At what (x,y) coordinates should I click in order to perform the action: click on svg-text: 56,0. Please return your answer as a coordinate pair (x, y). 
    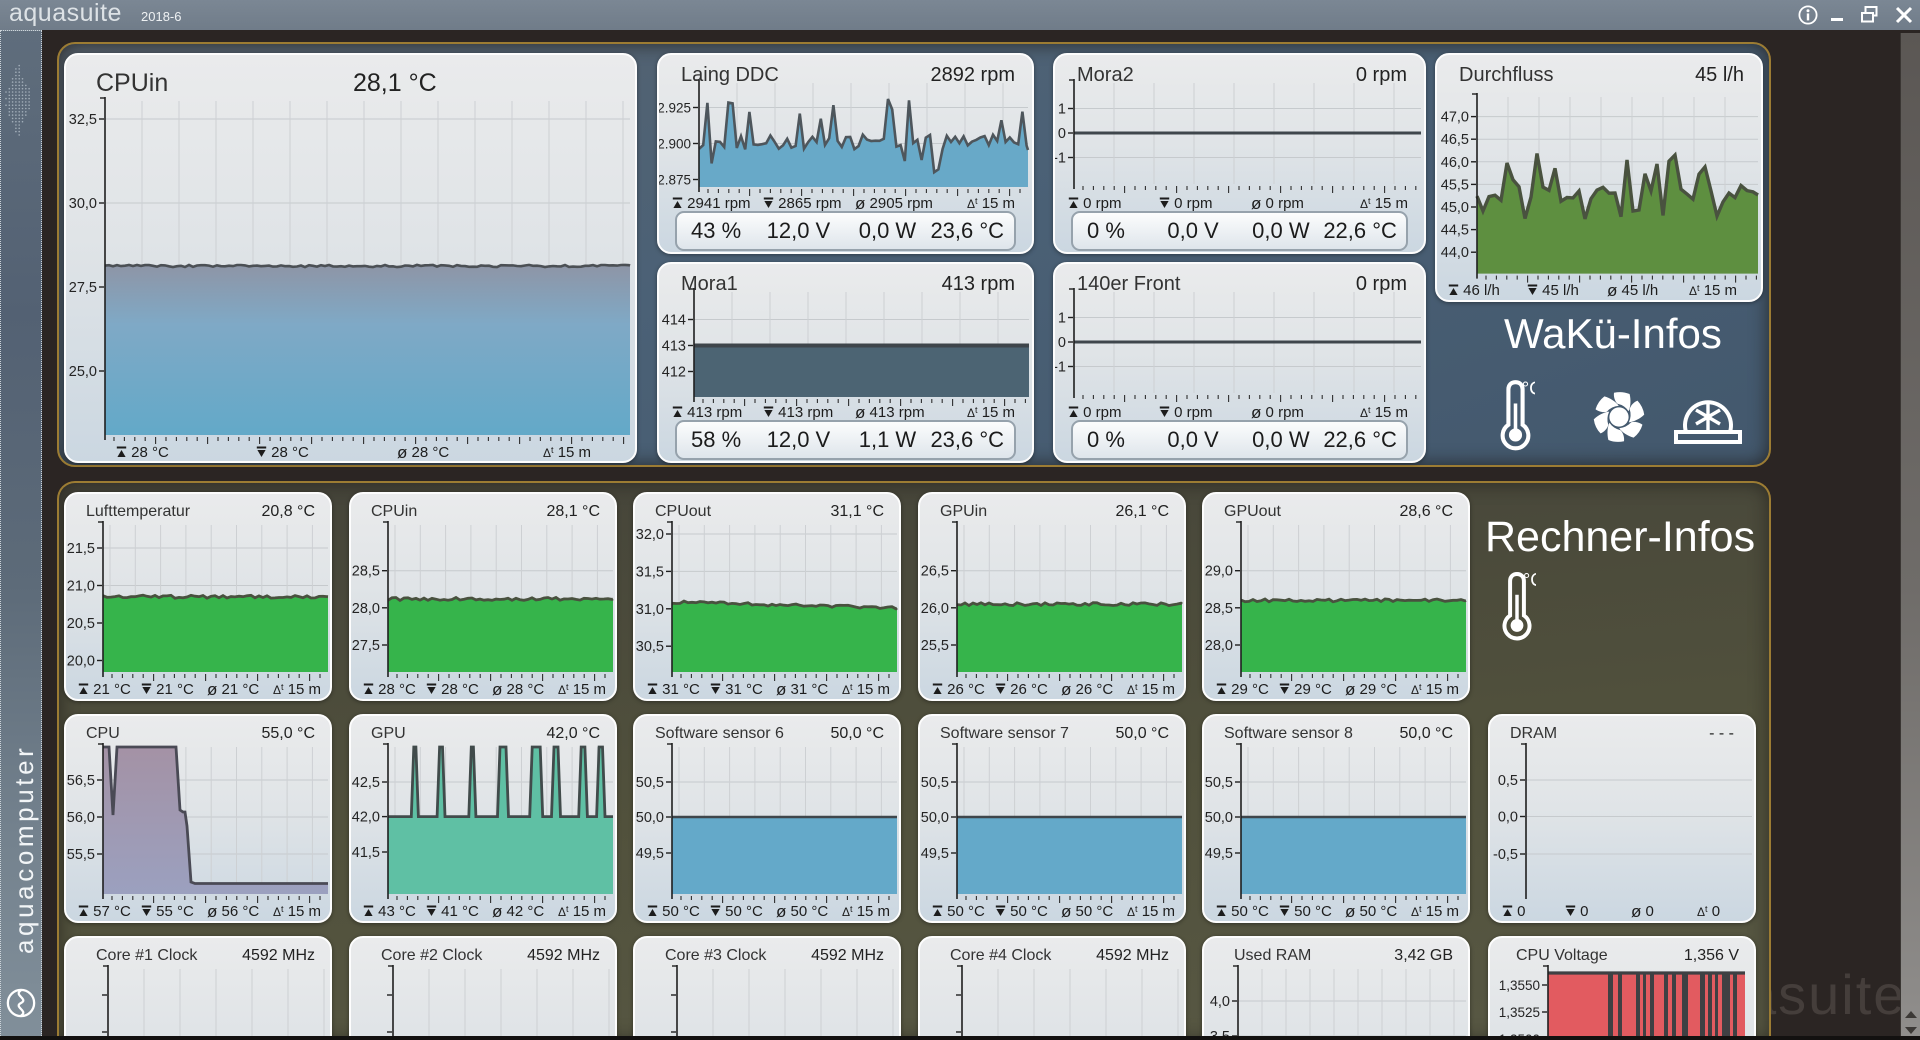
    Looking at the image, I should click on (81, 818).